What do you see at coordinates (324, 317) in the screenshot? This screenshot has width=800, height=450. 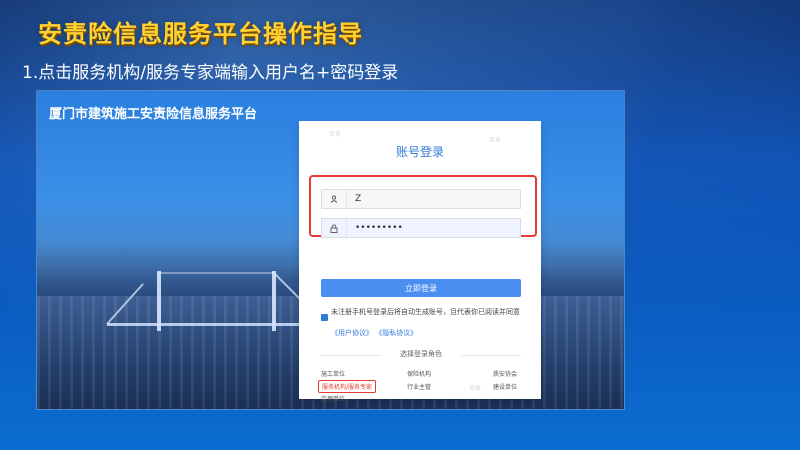 I see `checkbox-checked-icon` at bounding box center [324, 317].